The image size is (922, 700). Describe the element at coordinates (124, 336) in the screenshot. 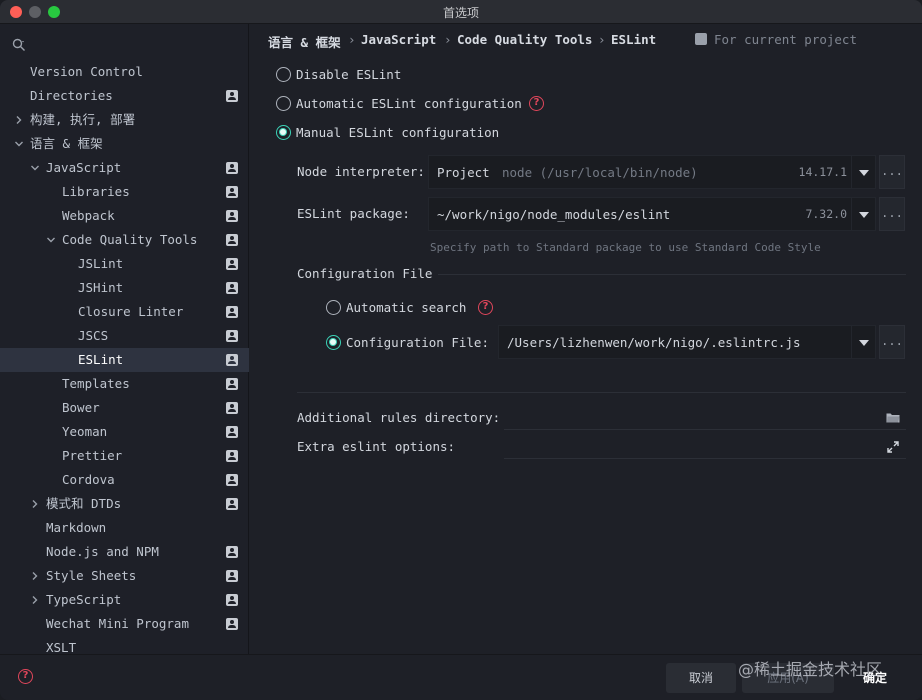

I see `sidebar-tree-item: JSCS` at that location.